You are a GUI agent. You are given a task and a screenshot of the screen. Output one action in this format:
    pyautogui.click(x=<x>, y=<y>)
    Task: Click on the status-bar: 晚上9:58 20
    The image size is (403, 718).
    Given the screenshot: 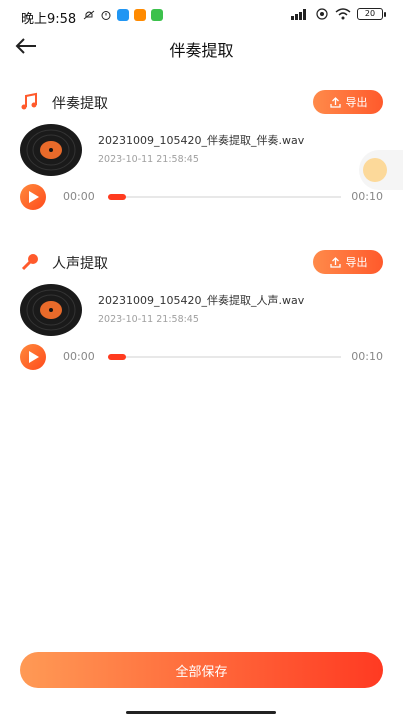 What is the action you would take?
    pyautogui.click(x=201, y=16)
    